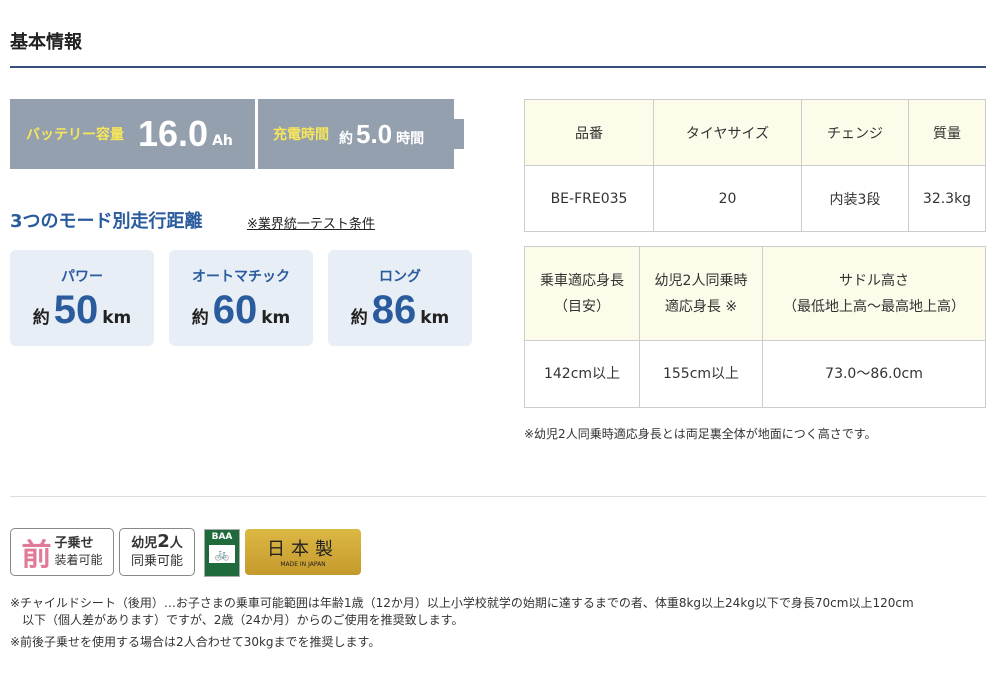  What do you see at coordinates (582, 306) in the screenshot?
I see `line: （目安）` at bounding box center [582, 306].